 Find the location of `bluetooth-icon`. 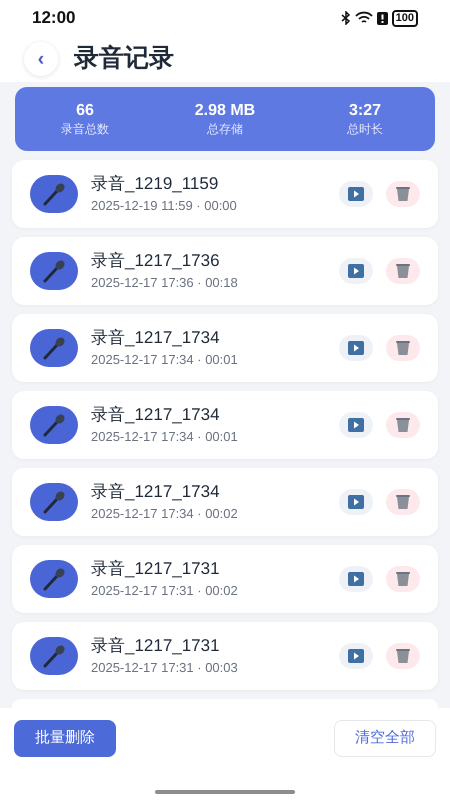

bluetooth-icon is located at coordinates (345, 18).